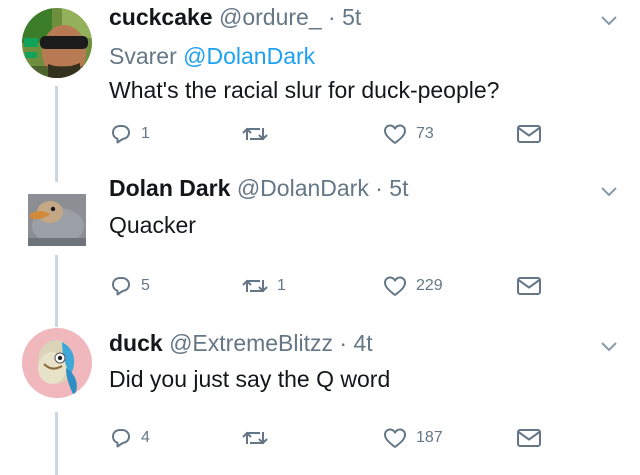 Image resolution: width=640 pixels, height=475 pixels. Describe the element at coordinates (249, 56) in the screenshot. I see `reply-handle-link: @DolanDark` at that location.